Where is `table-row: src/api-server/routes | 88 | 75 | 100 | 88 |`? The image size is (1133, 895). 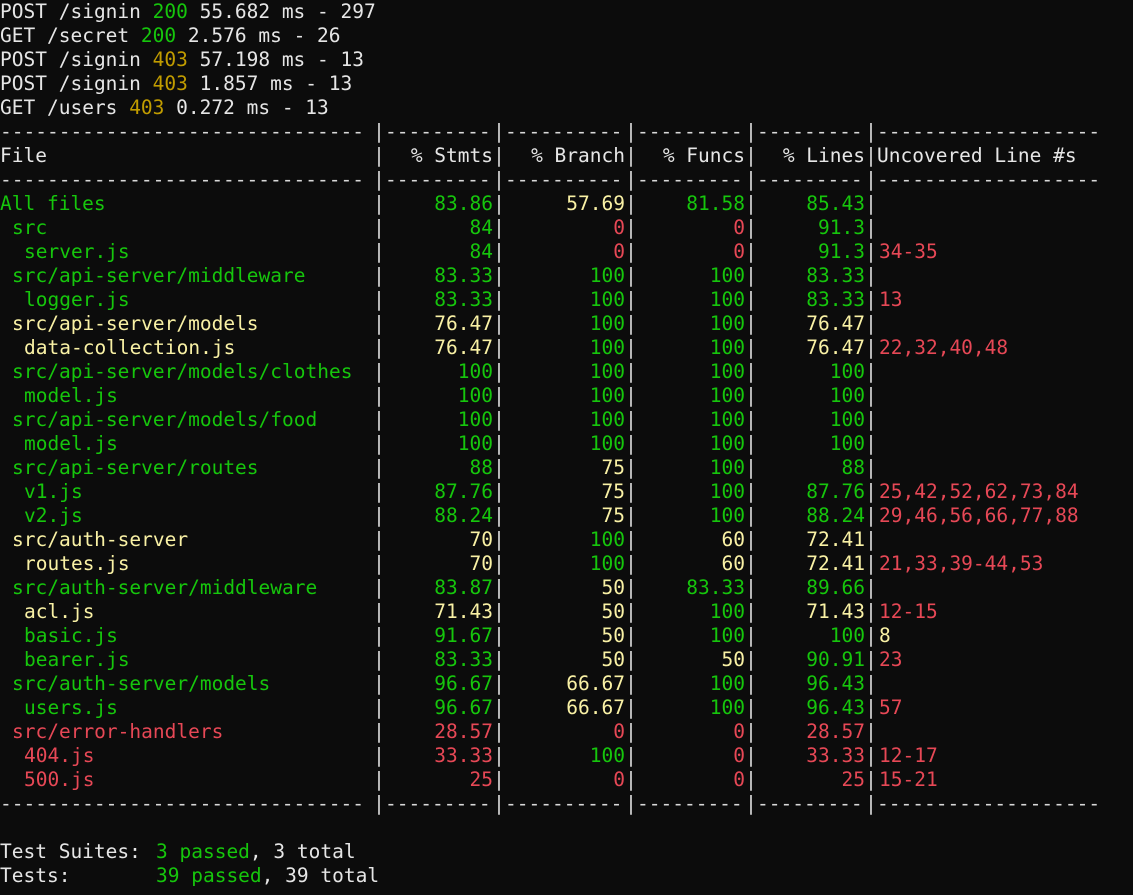 table-row: src/api-server/routes | 88 | 75 | 100 | 88 | is located at coordinates (566, 468).